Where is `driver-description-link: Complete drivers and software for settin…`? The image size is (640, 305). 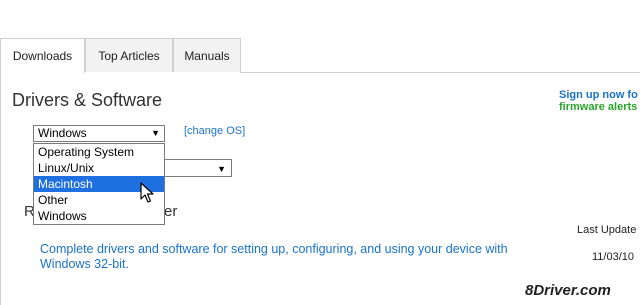
driver-description-link: Complete drivers and software for settin… is located at coordinates (300, 257).